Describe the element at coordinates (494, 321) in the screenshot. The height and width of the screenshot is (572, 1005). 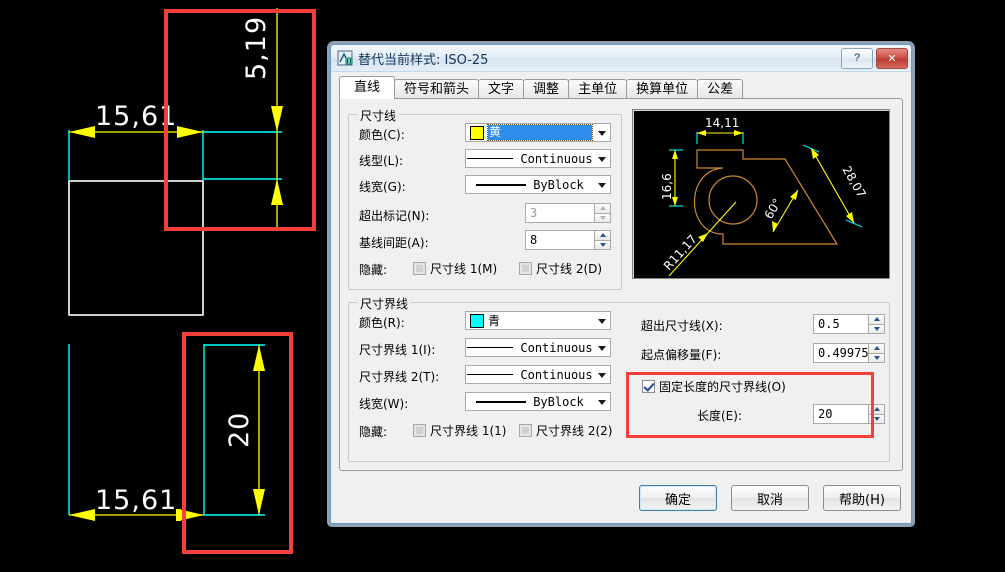
I see `extline-color-value: 青` at that location.